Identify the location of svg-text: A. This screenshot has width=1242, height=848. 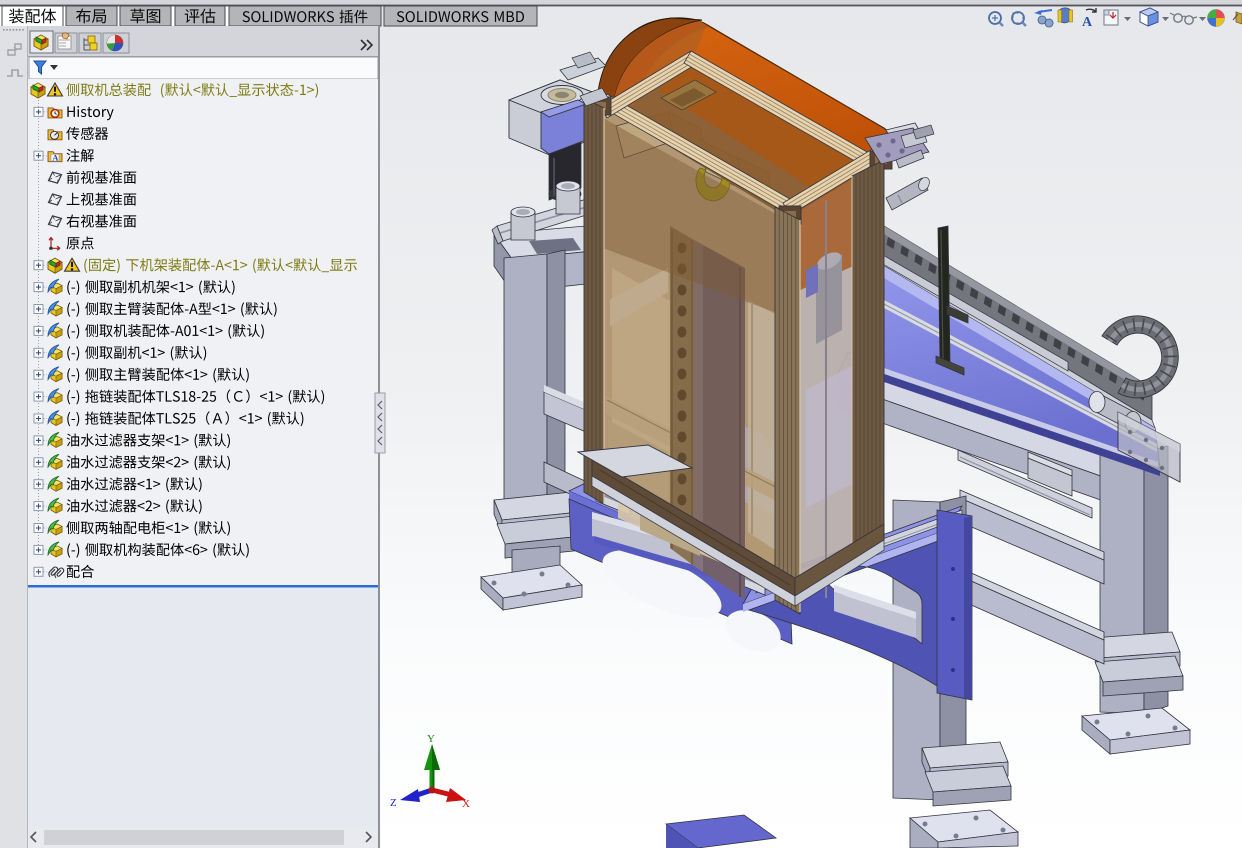
(1087, 22).